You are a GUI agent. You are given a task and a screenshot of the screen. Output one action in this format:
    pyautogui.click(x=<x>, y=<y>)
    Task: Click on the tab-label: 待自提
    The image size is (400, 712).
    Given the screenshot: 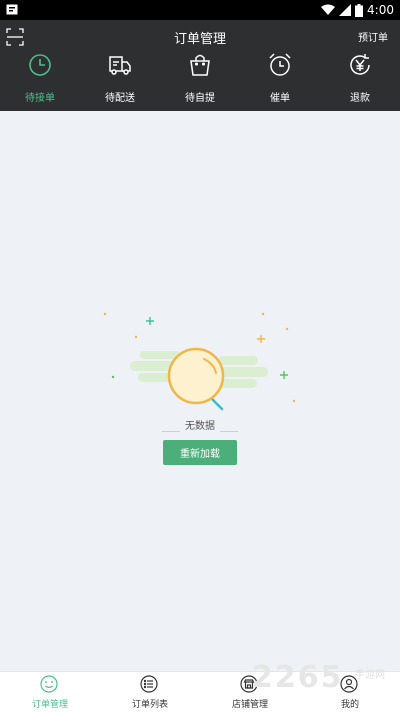 What is the action you would take?
    pyautogui.click(x=200, y=98)
    